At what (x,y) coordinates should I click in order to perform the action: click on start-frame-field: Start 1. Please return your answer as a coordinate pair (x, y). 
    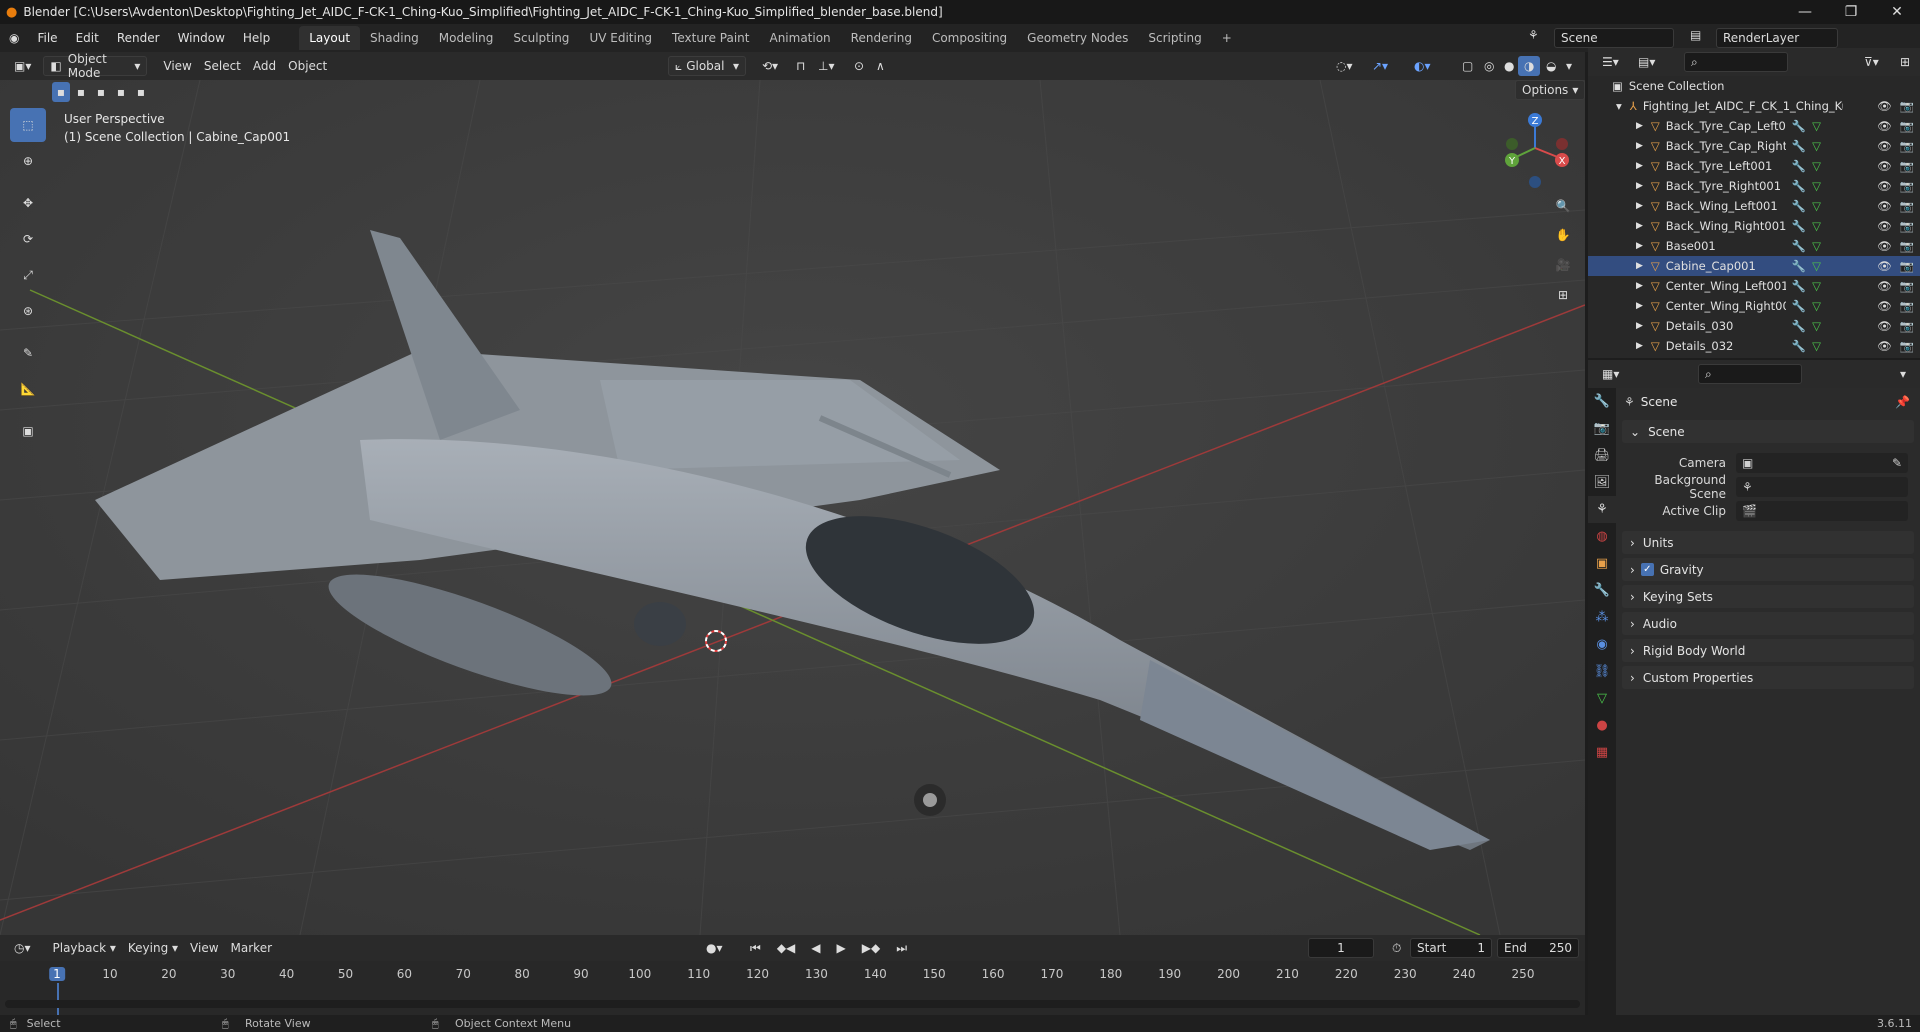
    Looking at the image, I should click on (1451, 948).